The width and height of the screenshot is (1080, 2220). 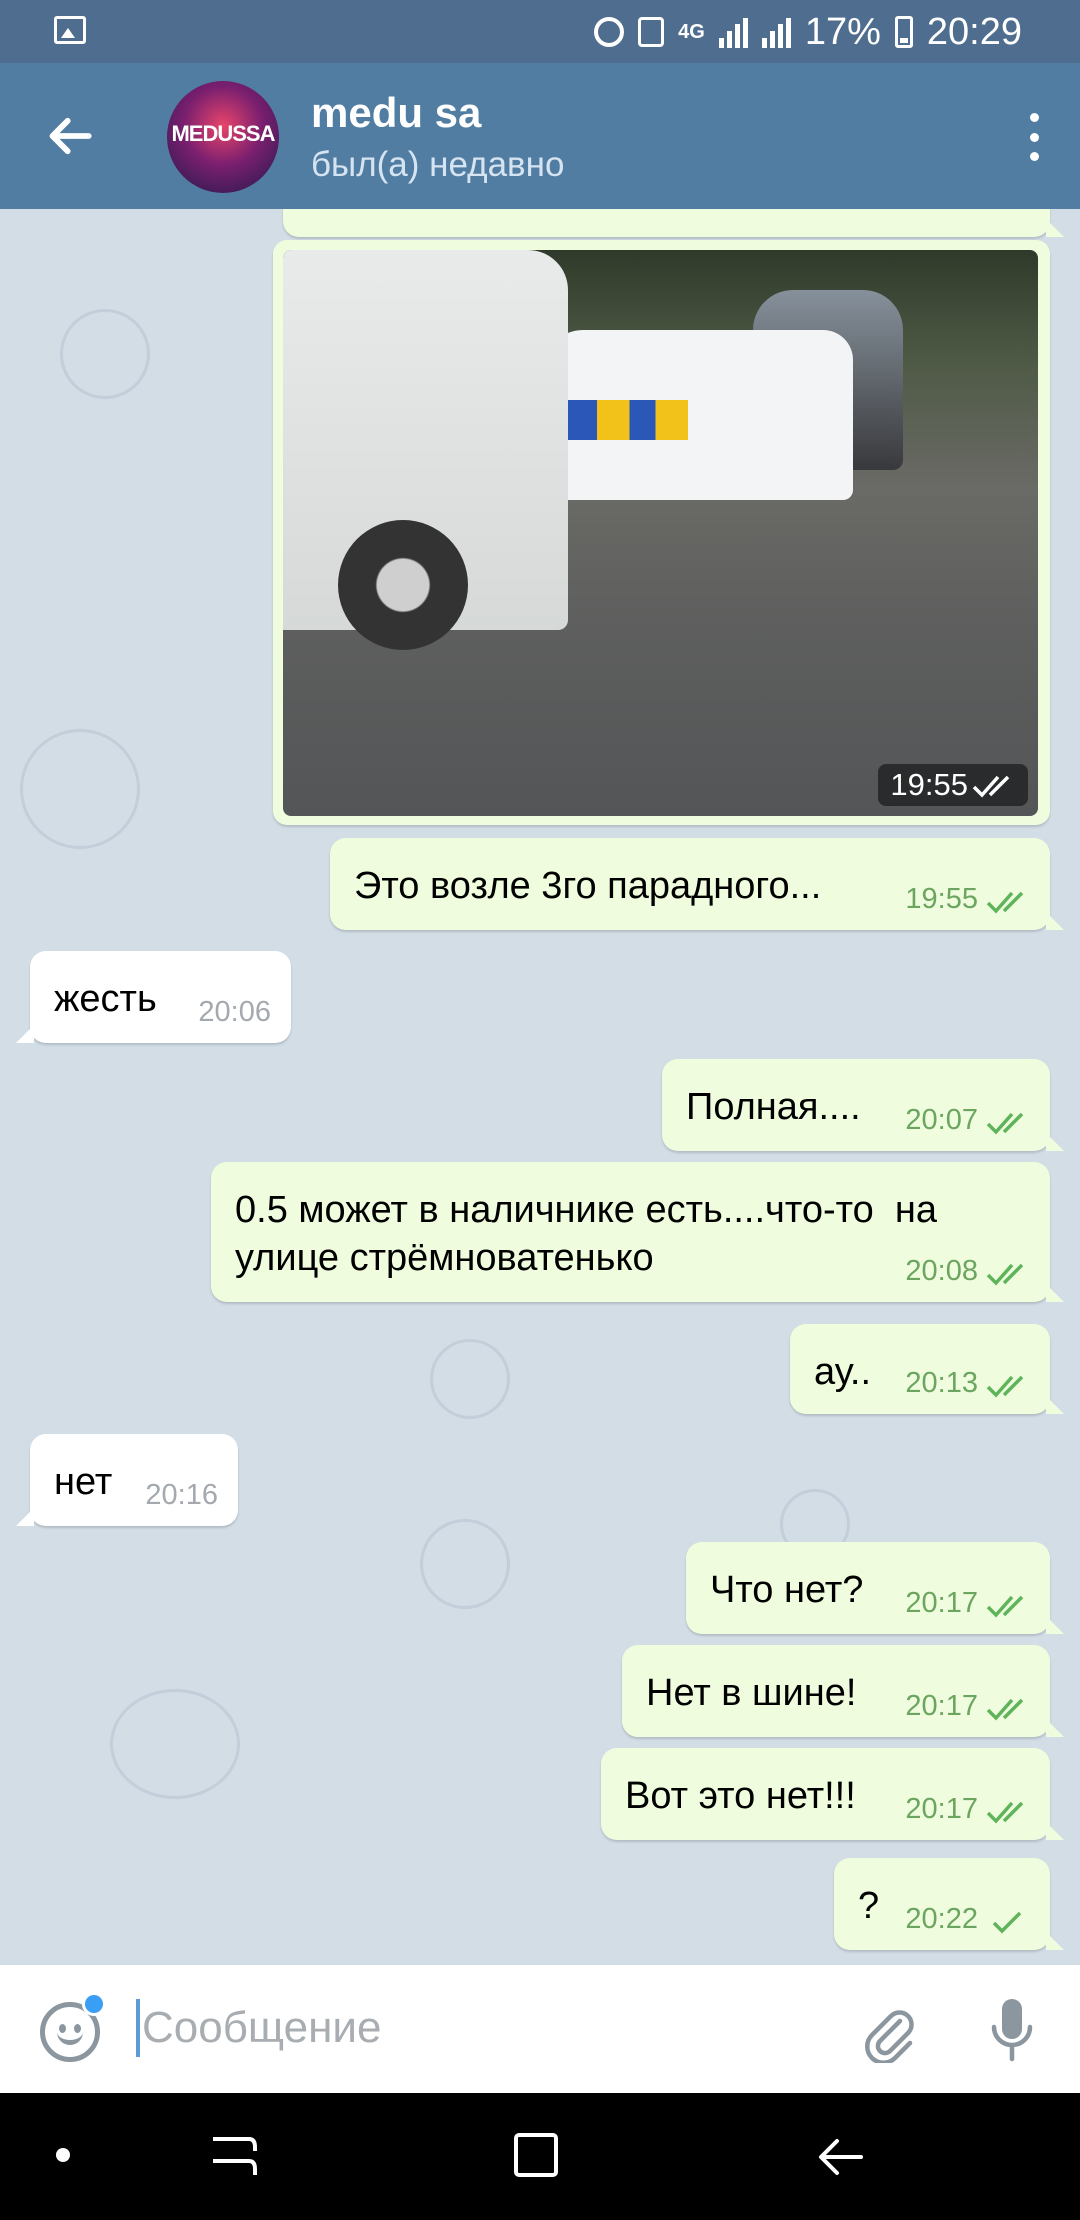 I want to click on status-icons: 4G 17% 20:29, so click(x=808, y=32).